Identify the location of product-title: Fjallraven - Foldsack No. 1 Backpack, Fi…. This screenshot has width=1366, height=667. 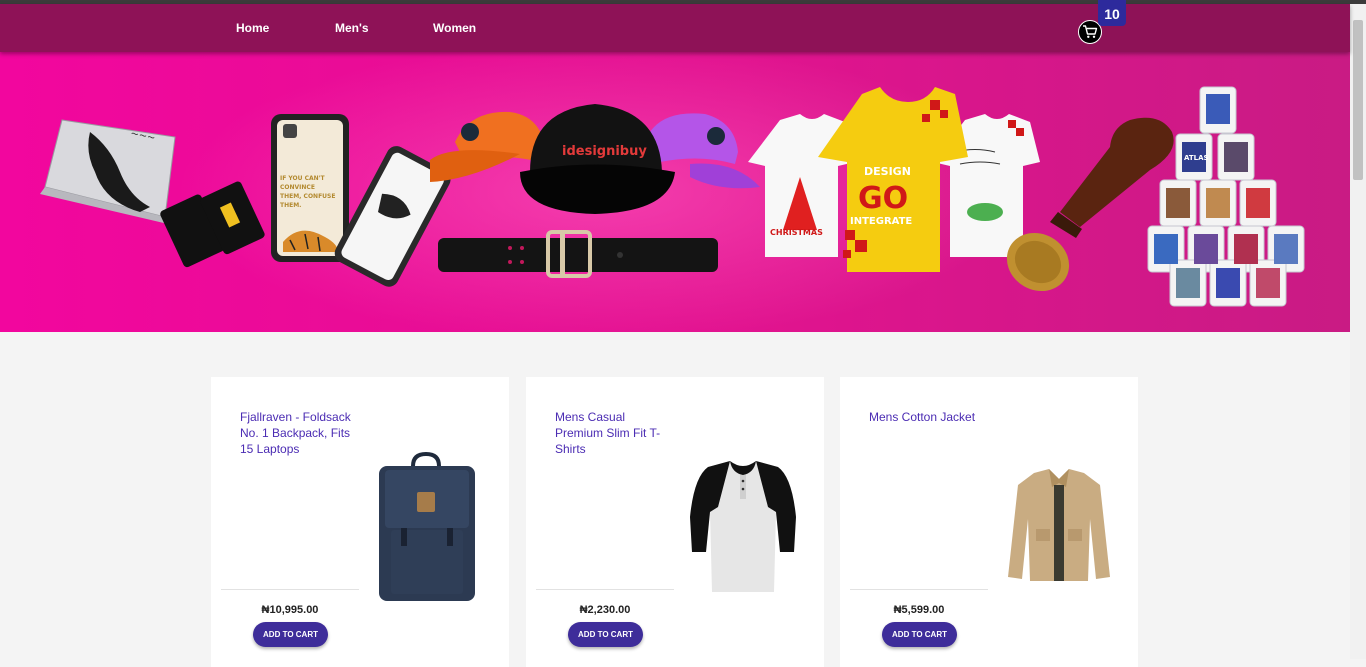
(297, 433).